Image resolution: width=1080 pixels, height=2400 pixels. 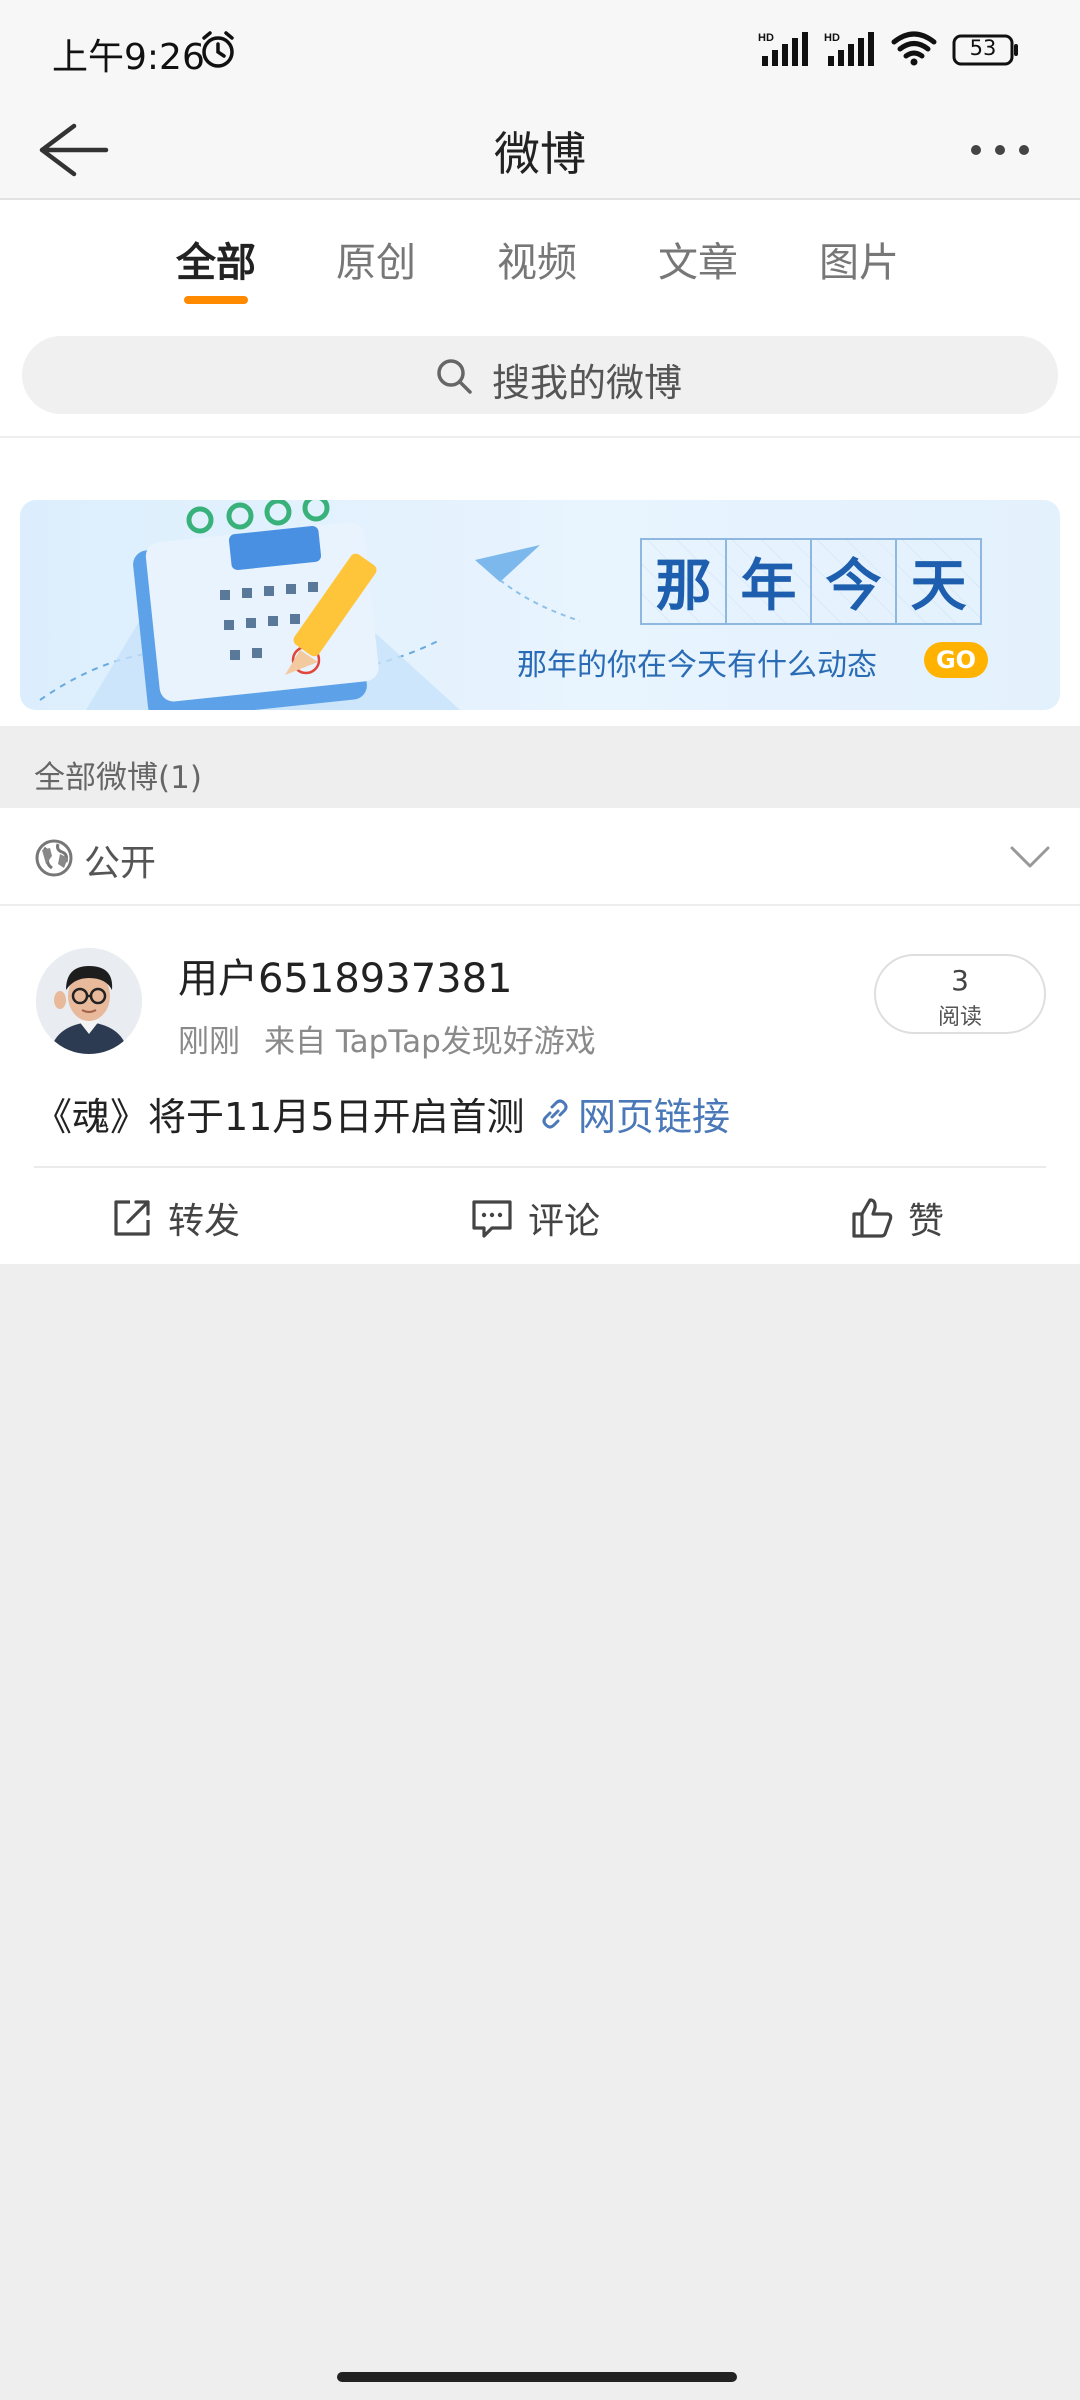 I want to click on post-source: 来自 TapTap发现好游戏, so click(x=430, y=1042).